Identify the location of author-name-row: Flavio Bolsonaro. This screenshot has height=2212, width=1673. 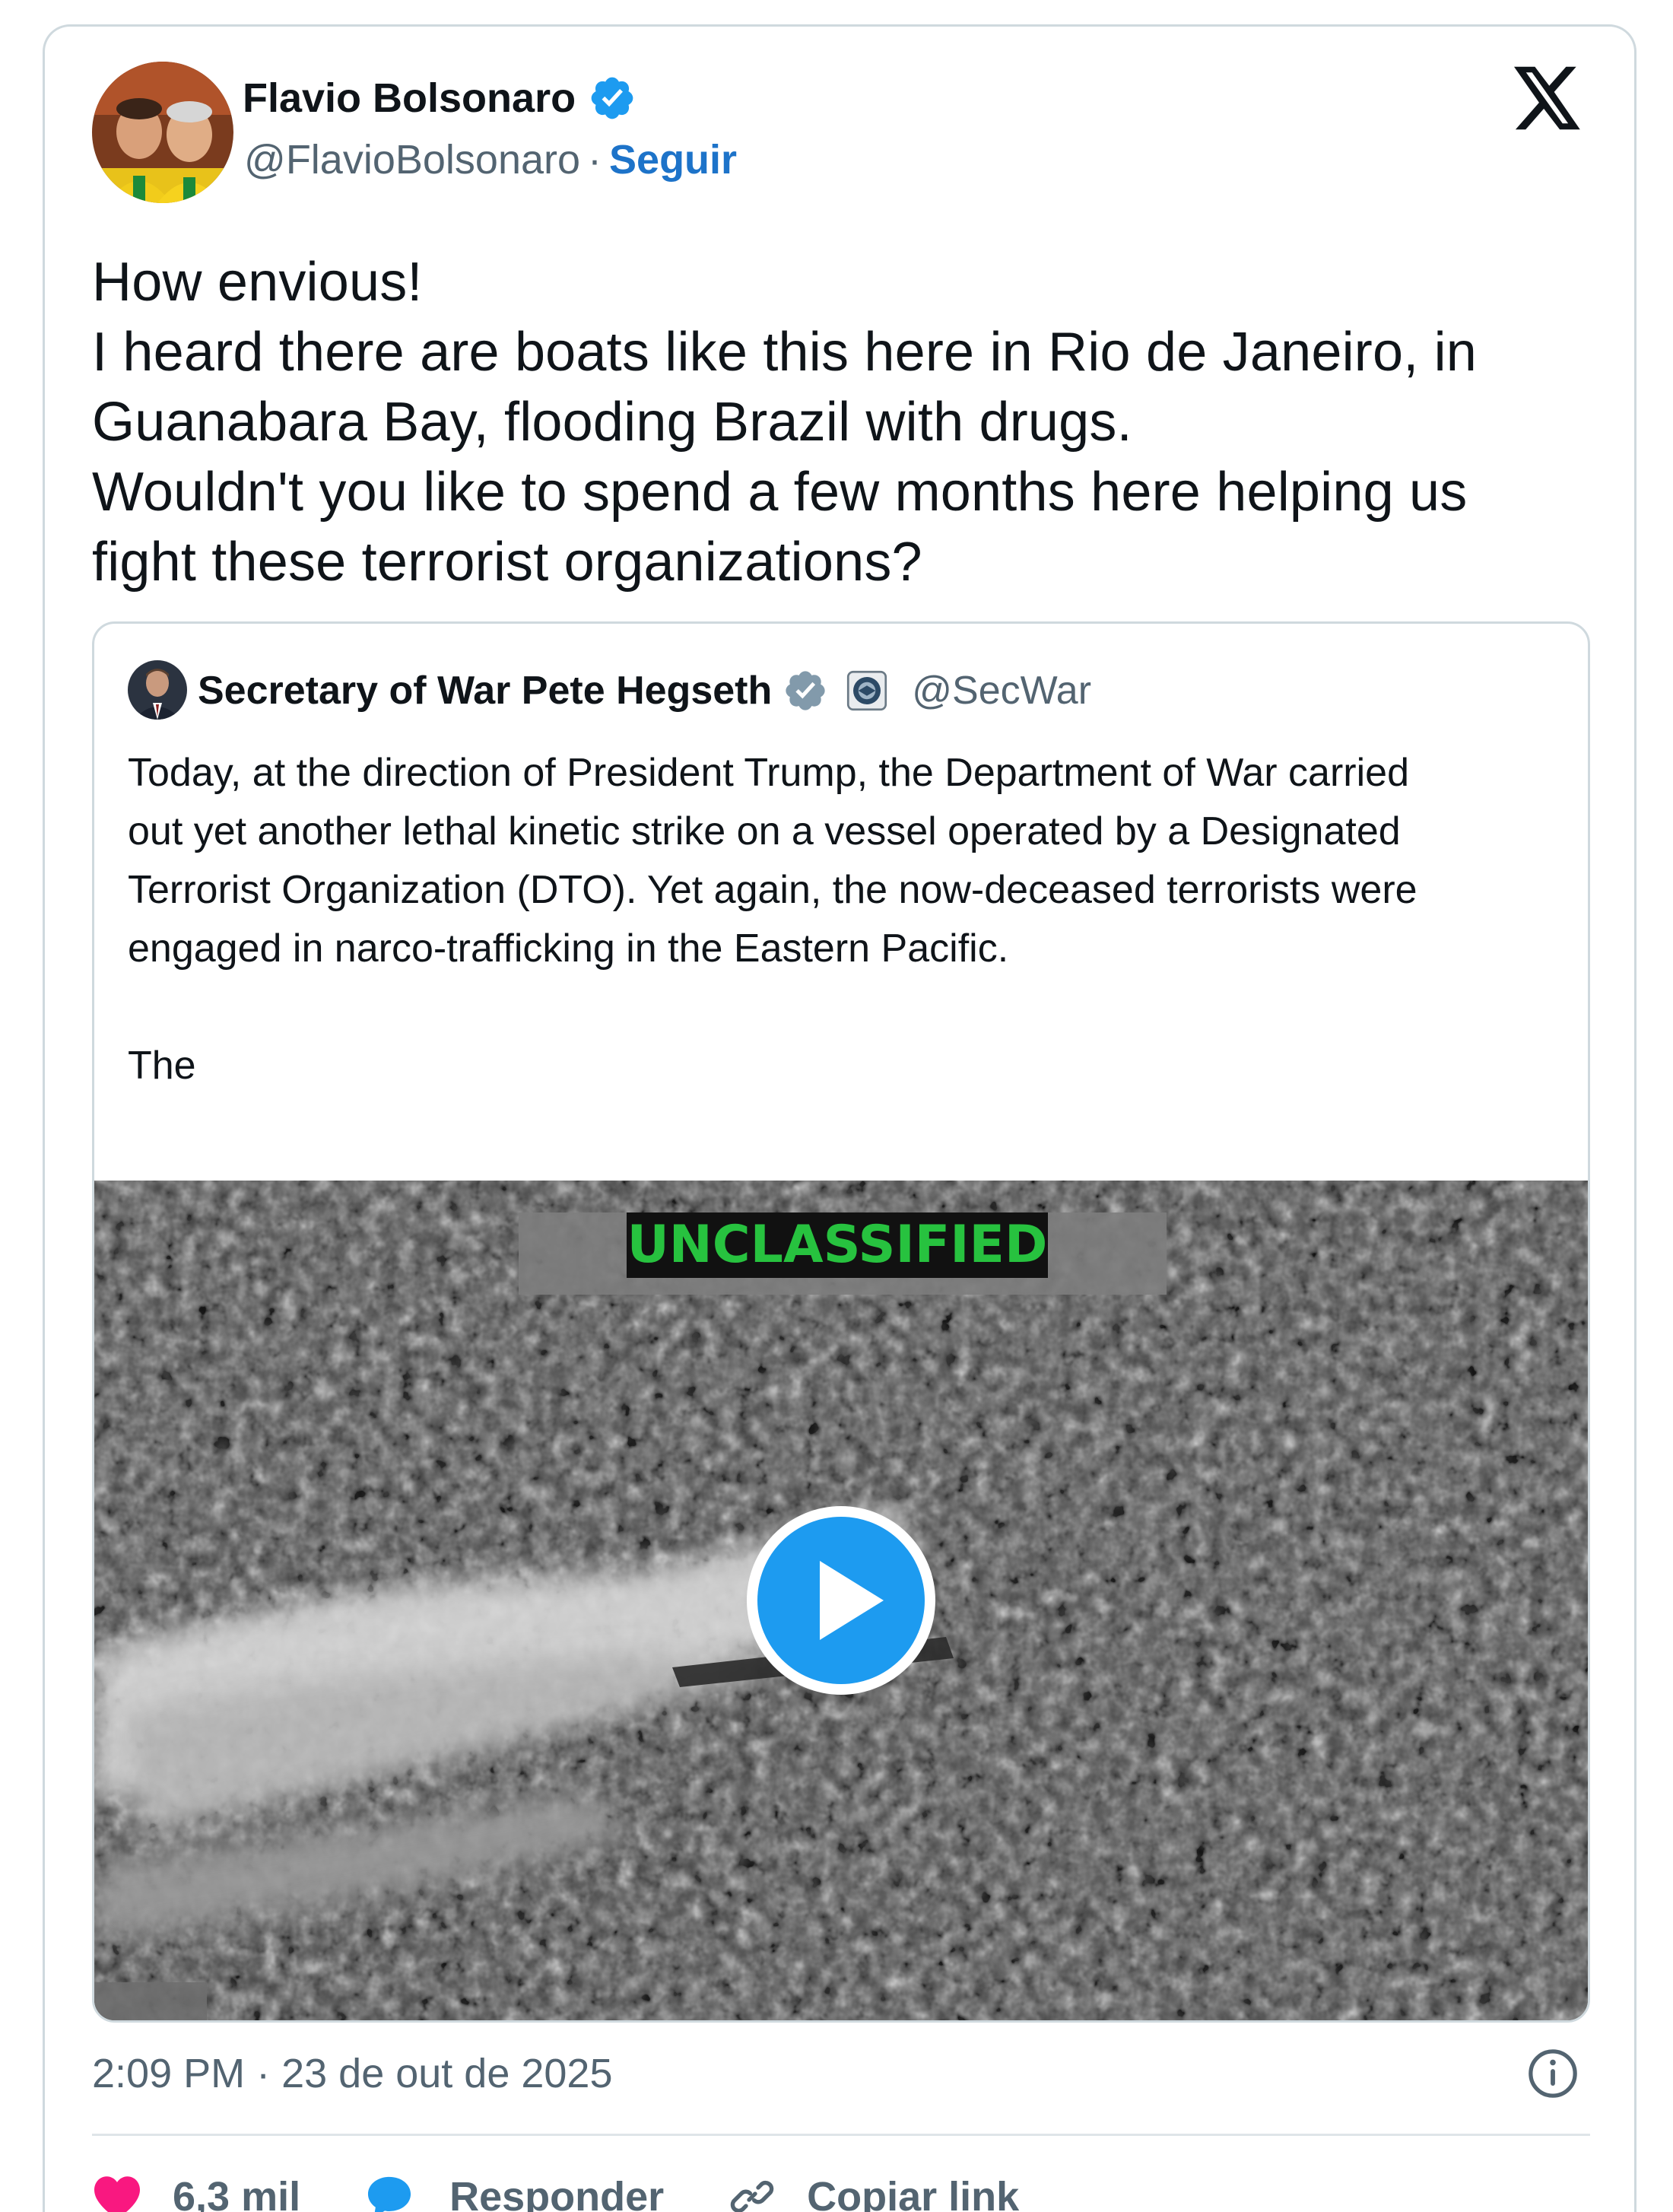
(440, 98).